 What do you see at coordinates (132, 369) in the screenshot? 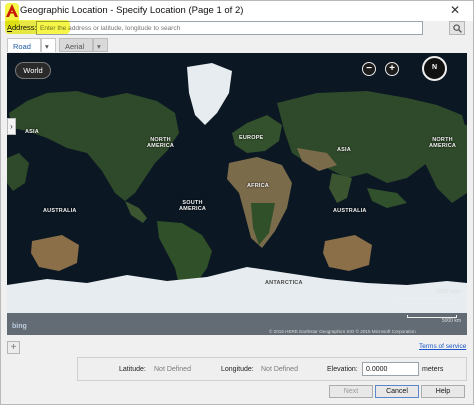
I see `latitude-label: Latitude:` at bounding box center [132, 369].